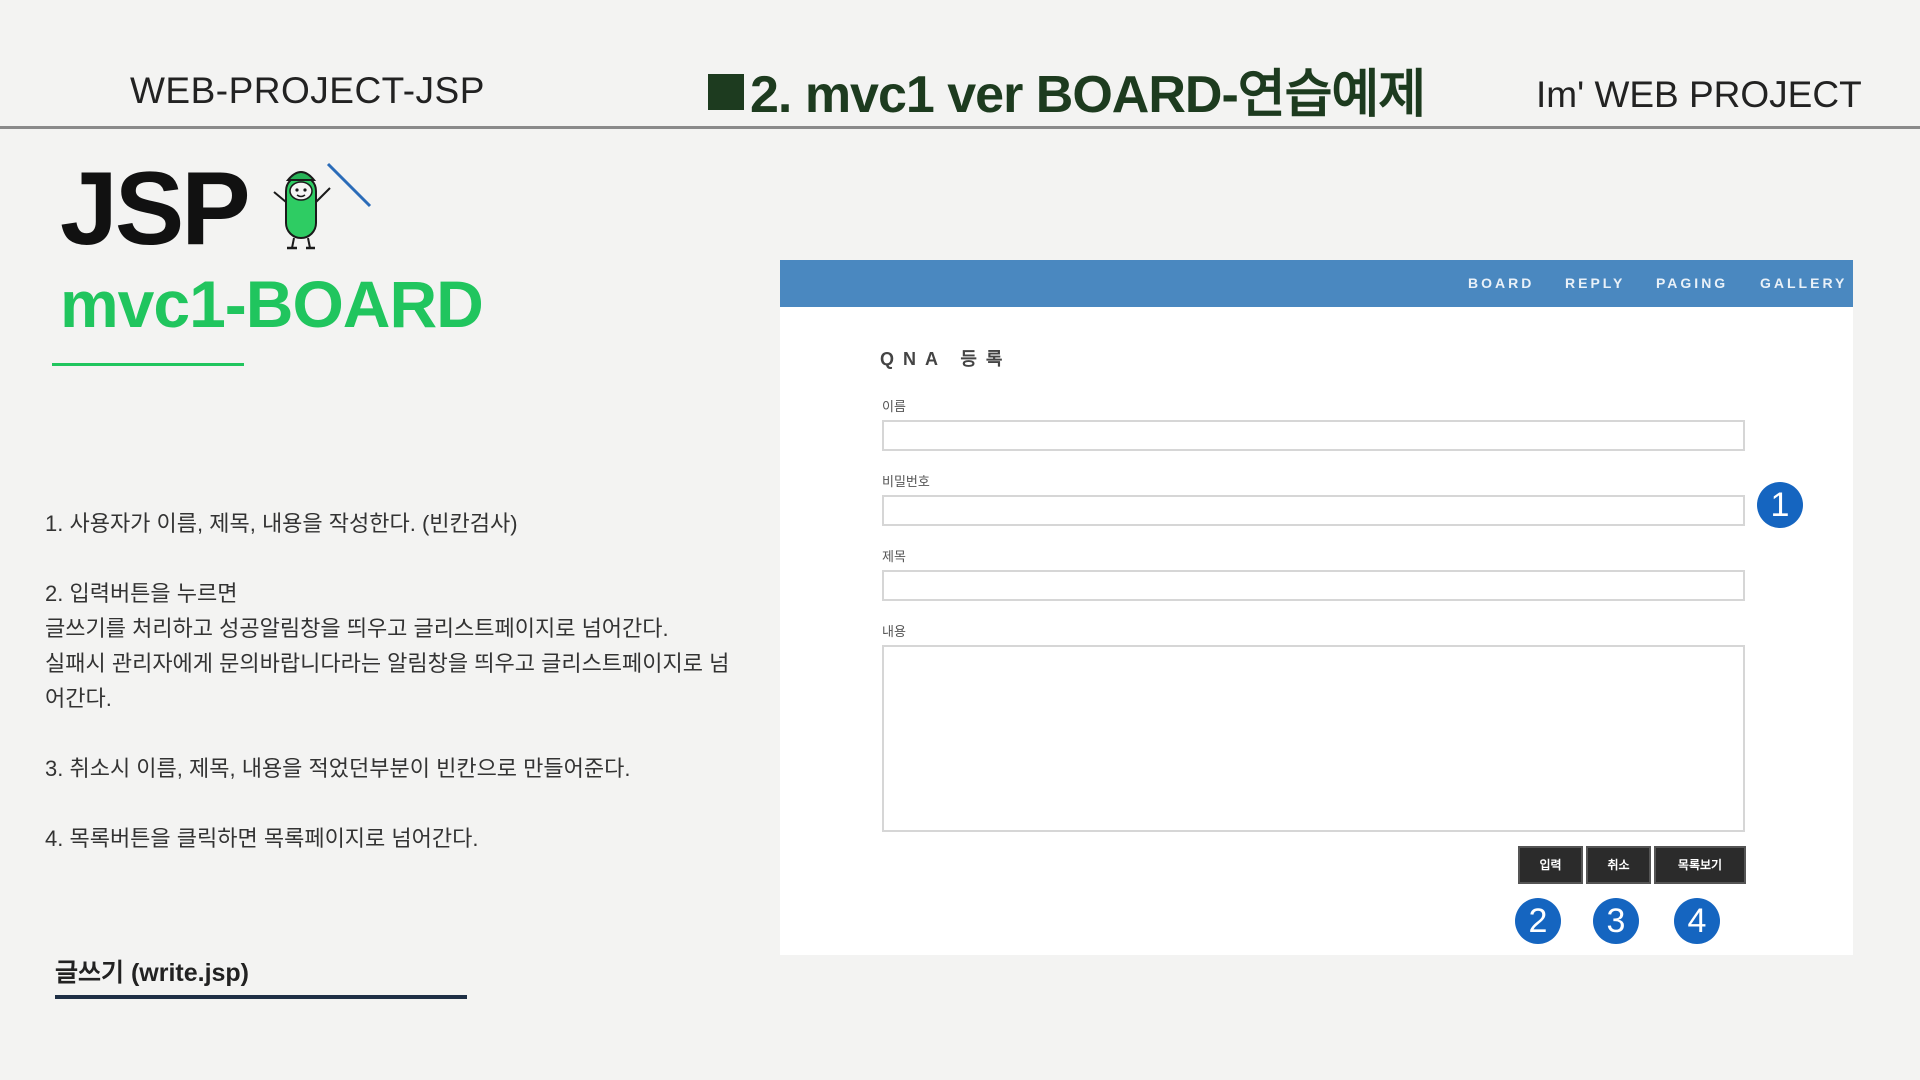 This screenshot has width=1920, height=1080. Describe the element at coordinates (1501, 283) in the screenshot. I see `nav-item-board: BOARD` at that location.